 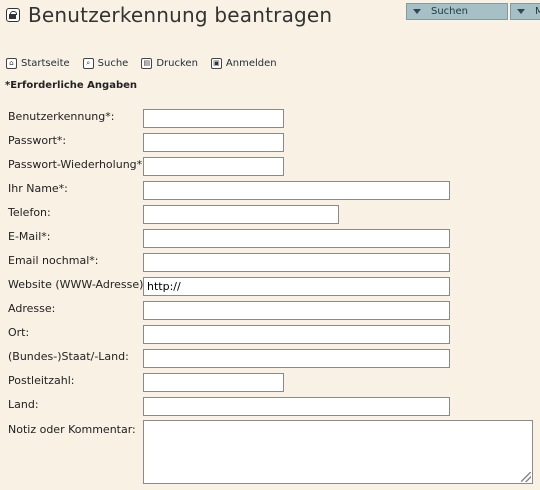 I want to click on address-input, so click(x=296, y=310).